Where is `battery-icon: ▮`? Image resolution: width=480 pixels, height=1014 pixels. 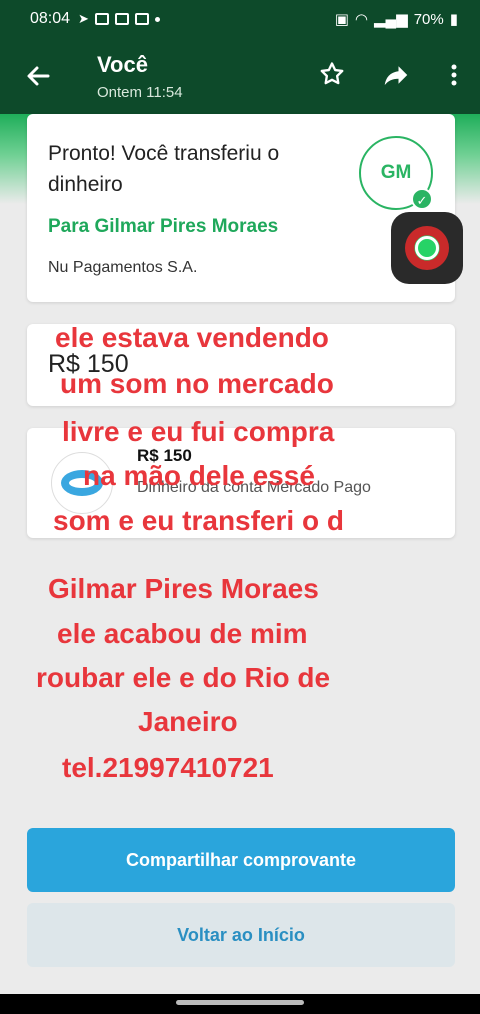
battery-icon: ▮ is located at coordinates (453, 19).